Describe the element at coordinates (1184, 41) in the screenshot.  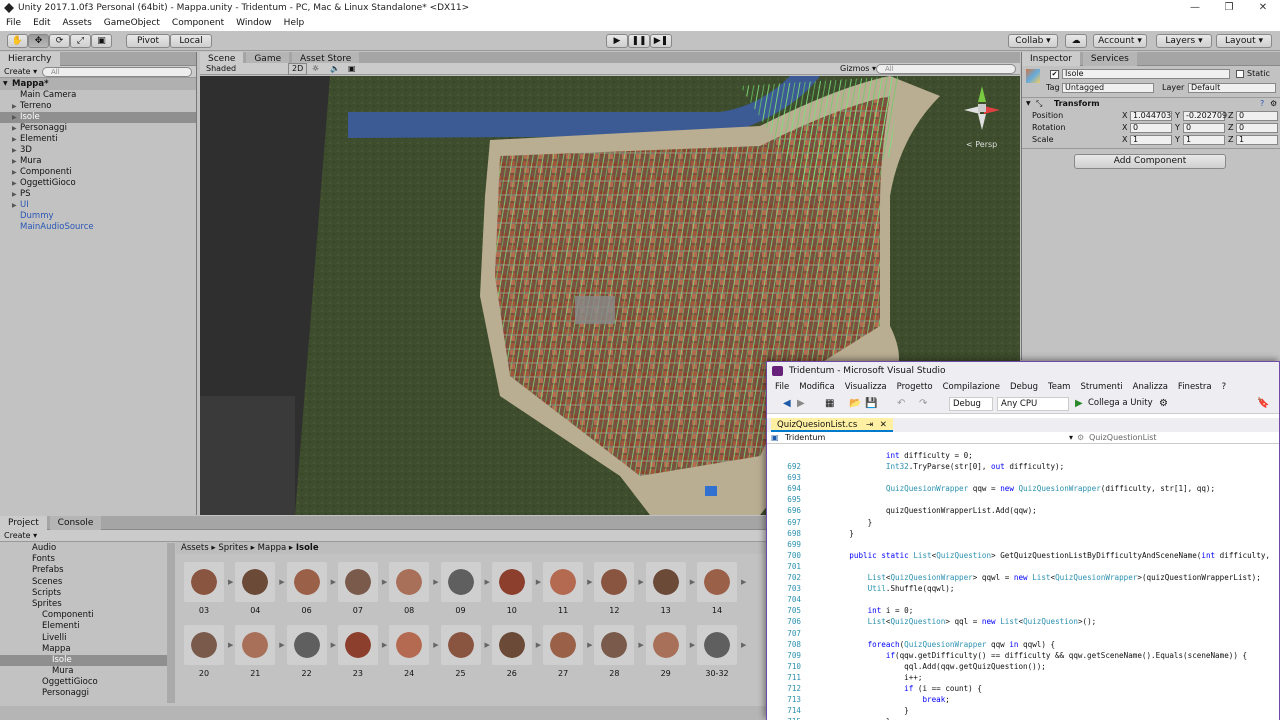
I see `layers-dropdown: Layers ▾` at that location.